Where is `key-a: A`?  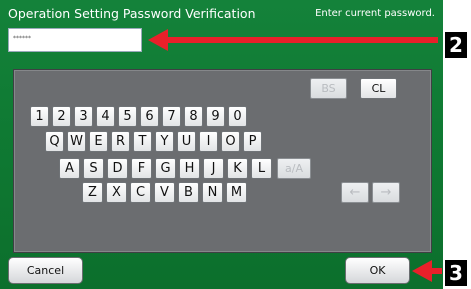
key-a: A is located at coordinates (69, 168).